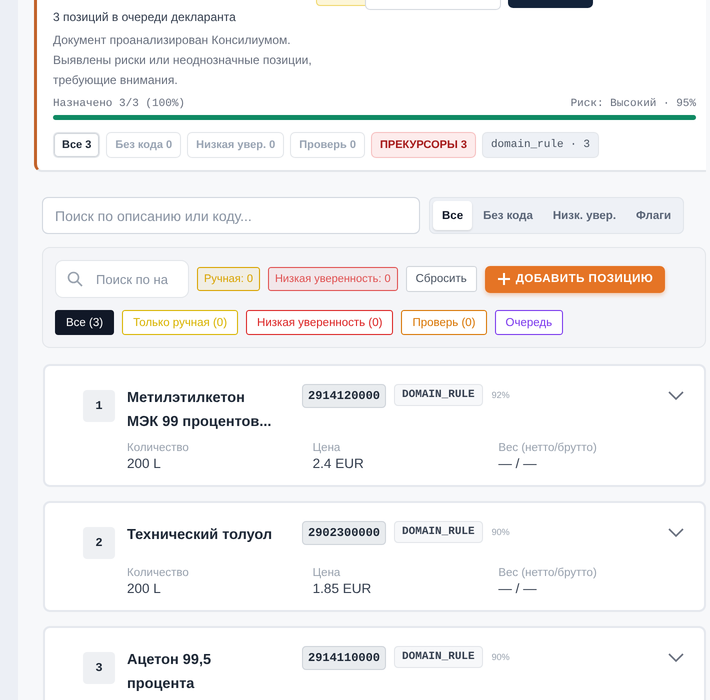 The width and height of the screenshot is (710, 700). Describe the element at coordinates (342, 588) in the screenshot. I see `field-value: 1.85 EUR` at that location.